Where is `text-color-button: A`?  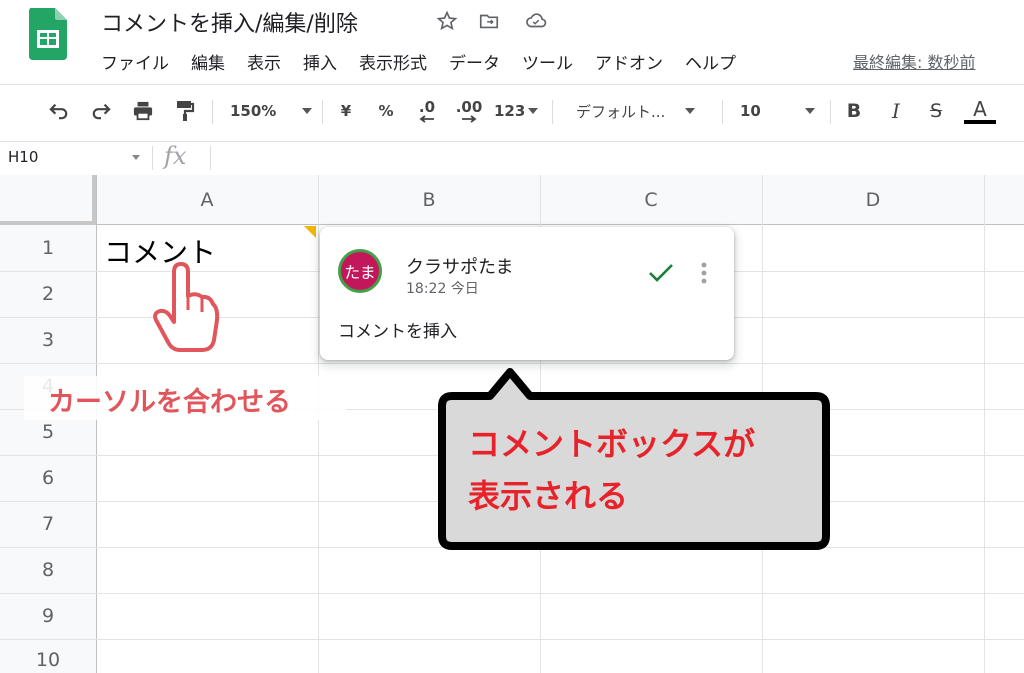 text-color-button: A is located at coordinates (980, 111).